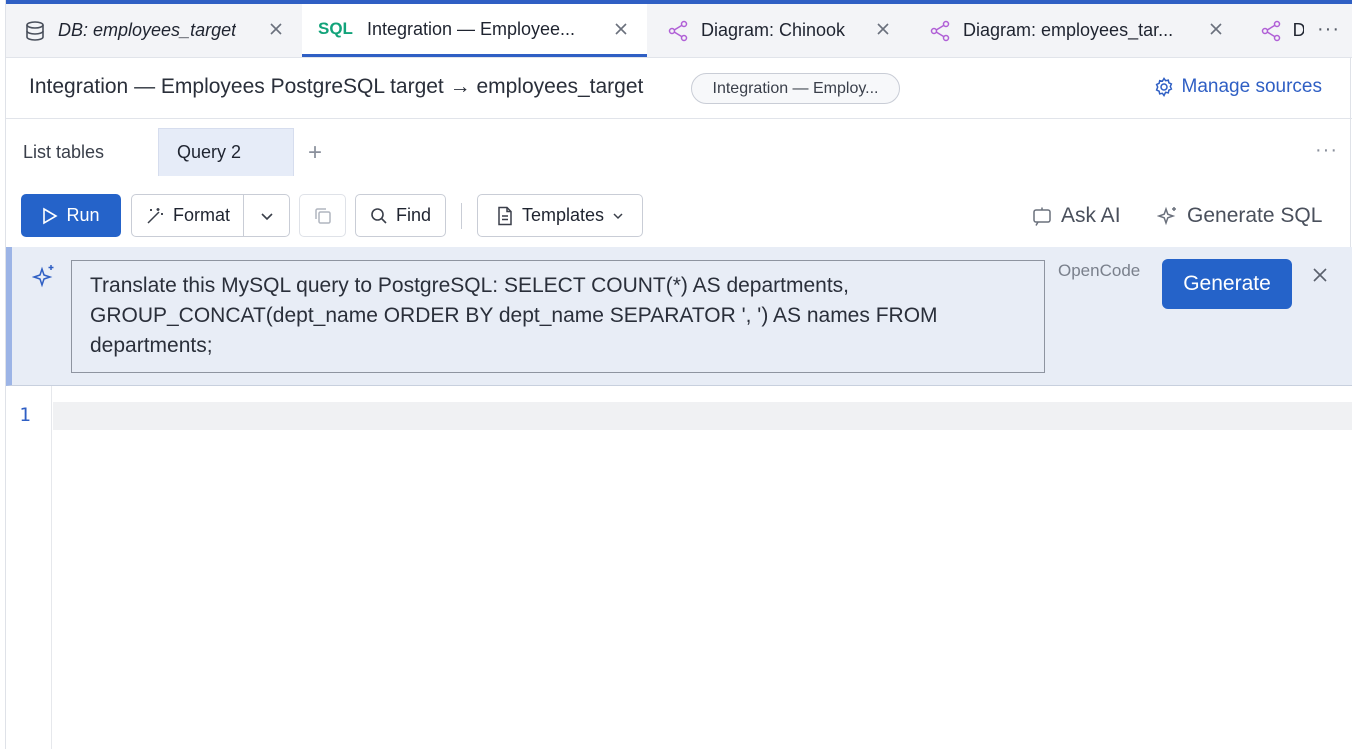  I want to click on templates-button: Templates, so click(560, 215).